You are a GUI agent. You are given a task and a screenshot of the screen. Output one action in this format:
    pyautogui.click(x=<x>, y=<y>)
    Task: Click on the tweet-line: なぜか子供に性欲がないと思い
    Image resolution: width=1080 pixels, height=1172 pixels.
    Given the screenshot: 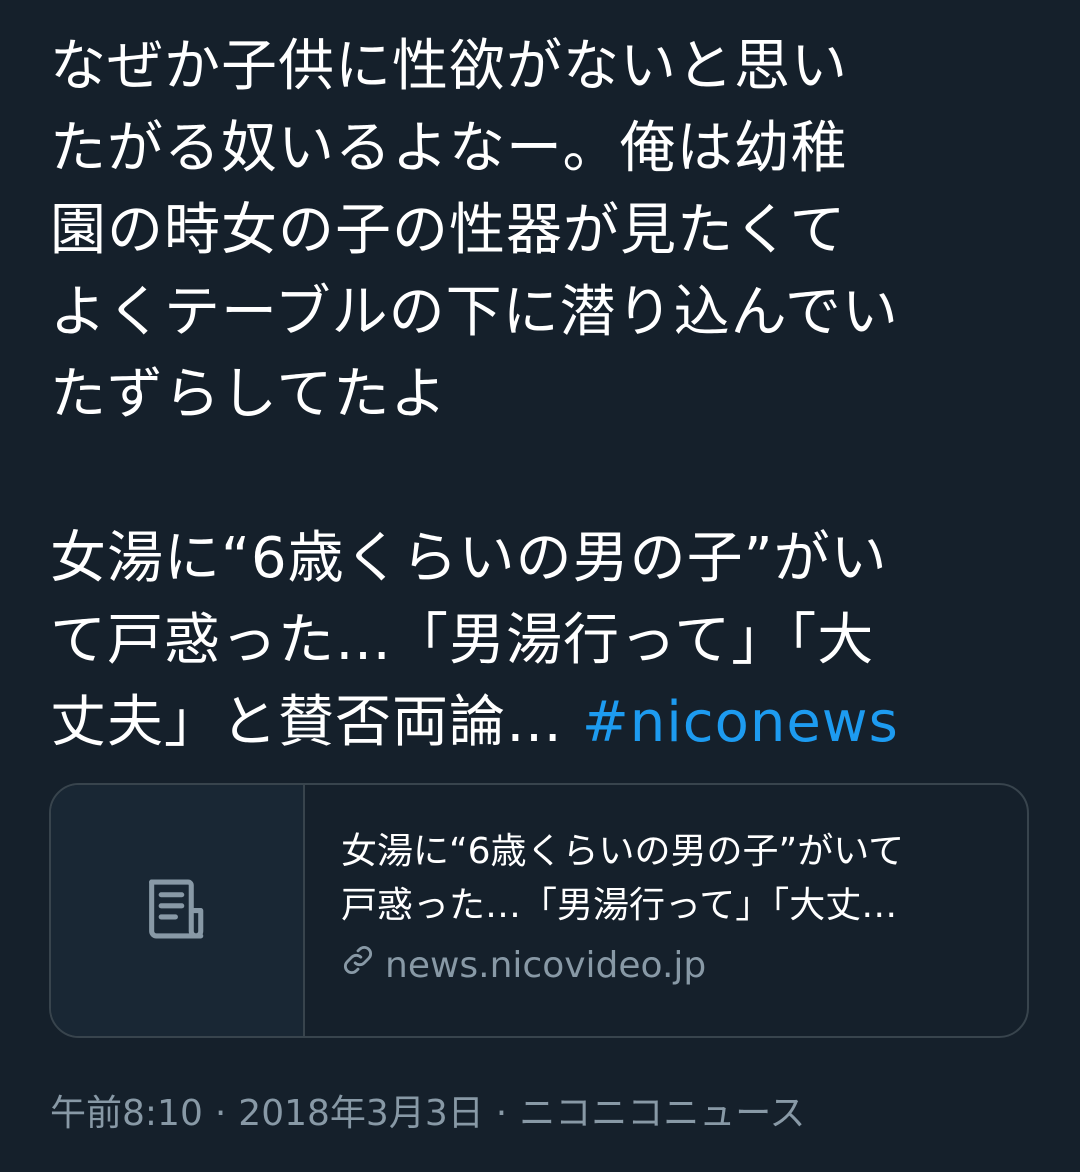 What is the action you would take?
    pyautogui.click(x=449, y=66)
    